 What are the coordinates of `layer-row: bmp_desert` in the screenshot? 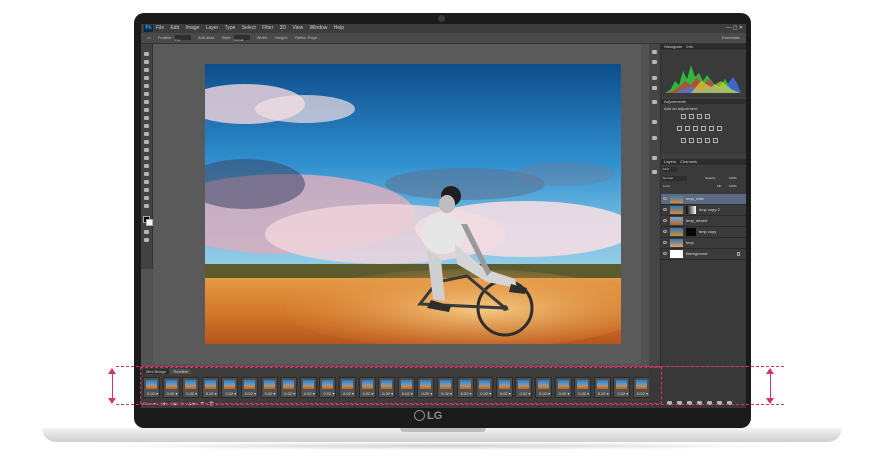 It's located at (703, 221).